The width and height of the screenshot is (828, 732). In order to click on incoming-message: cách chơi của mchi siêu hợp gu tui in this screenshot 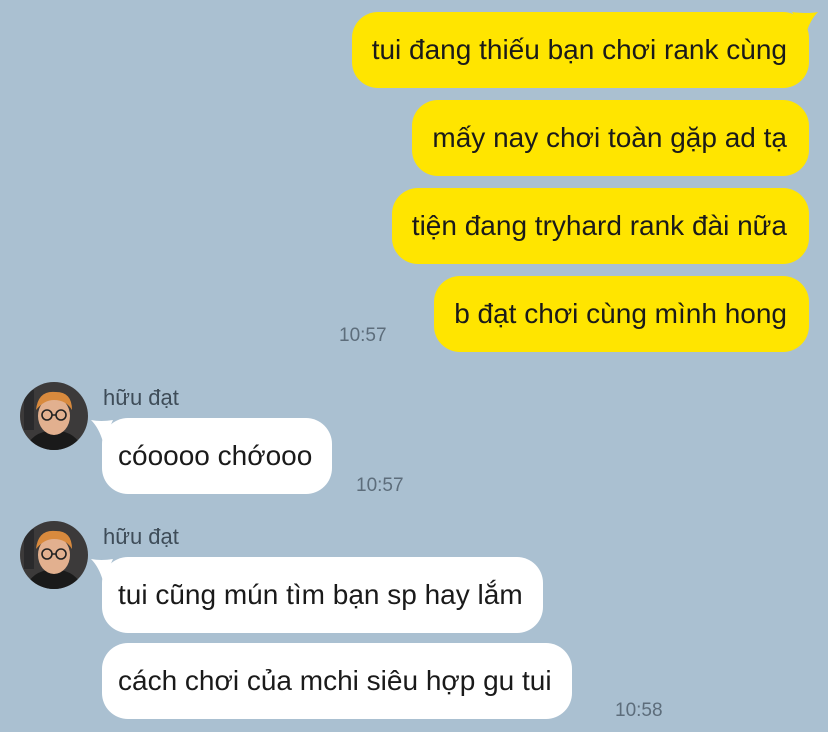, I will do `click(337, 681)`.